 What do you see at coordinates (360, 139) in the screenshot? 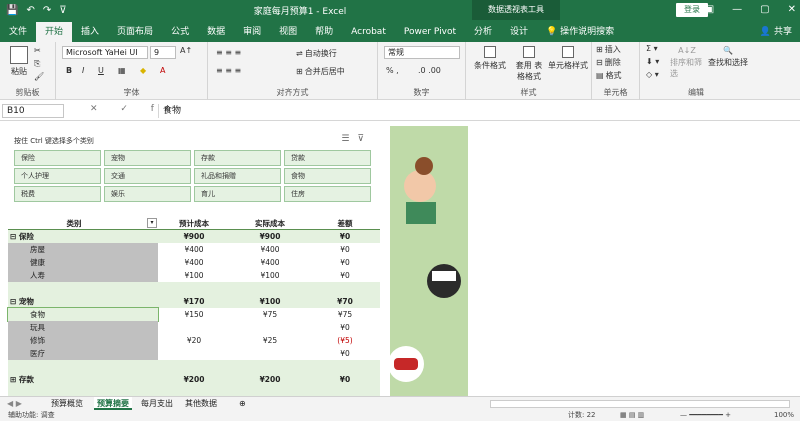
I see `clear-filter-icon: ⊽` at bounding box center [360, 139].